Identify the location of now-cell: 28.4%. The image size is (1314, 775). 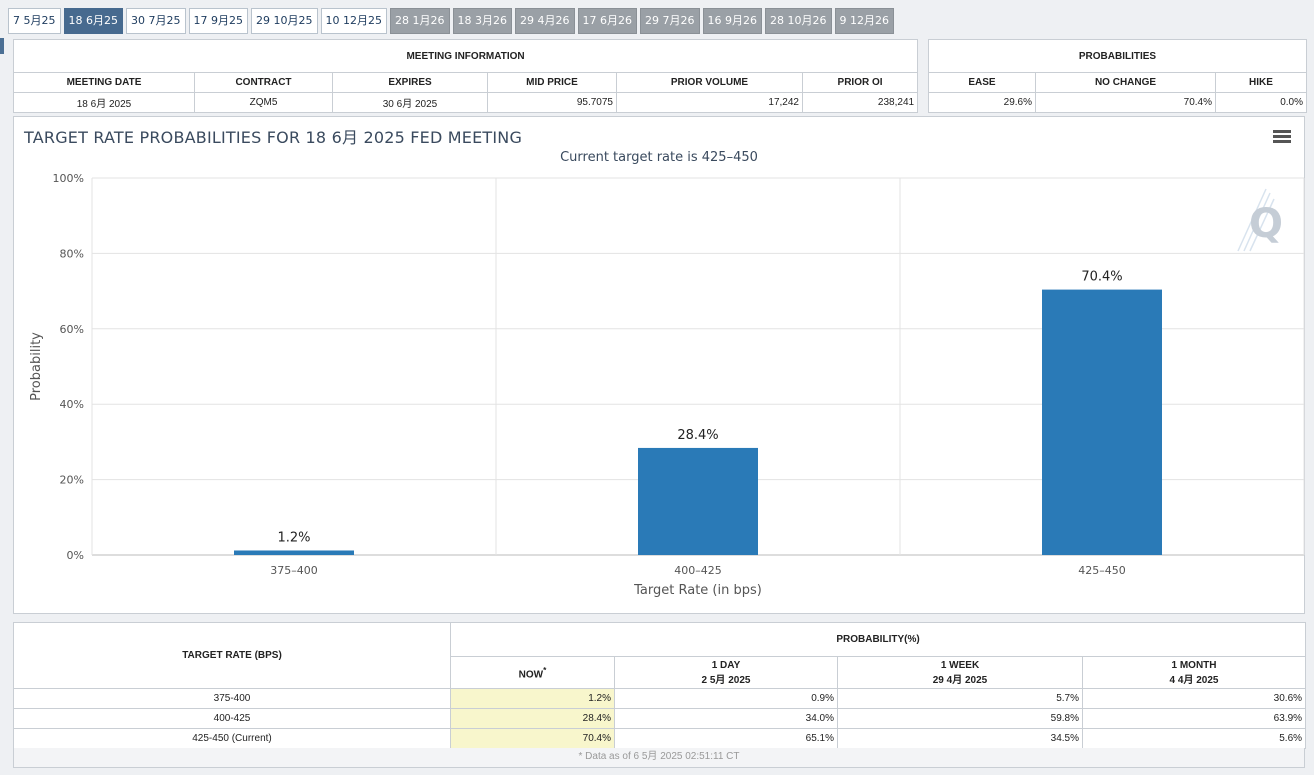
(532, 718).